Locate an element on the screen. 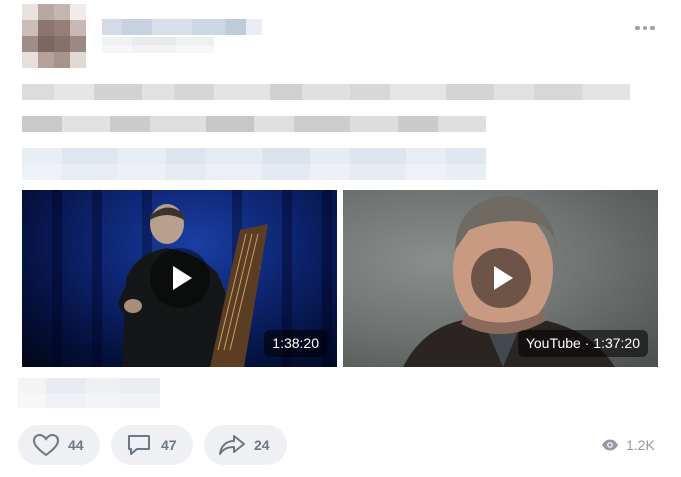  more-options-button is located at coordinates (645, 28).